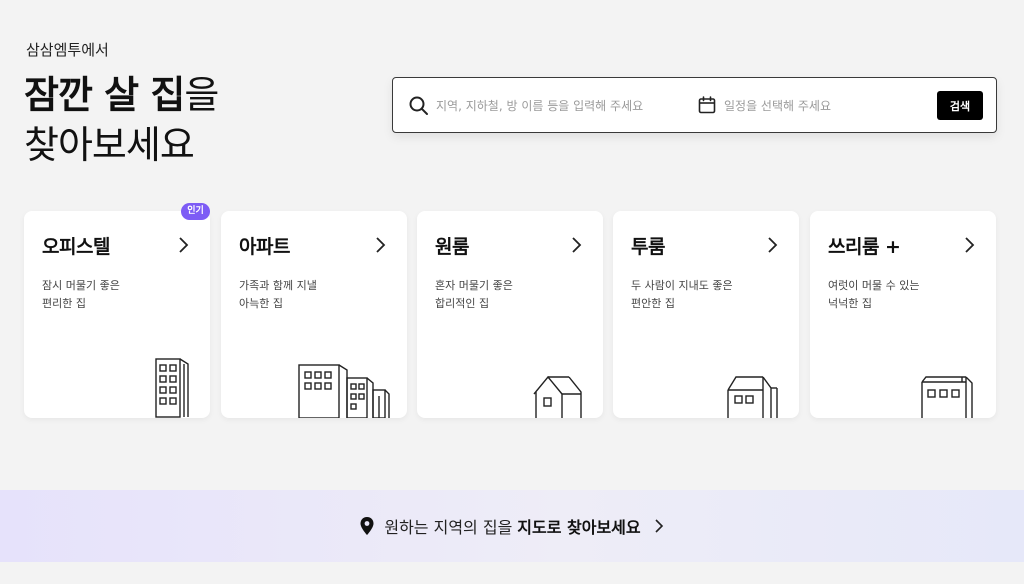 Image resolution: width=1024 pixels, height=584 pixels. I want to click on category-card-threeroom: 쓰리룸 + 여럿이 머물 수 있는 넉넉한 집, so click(903, 314).